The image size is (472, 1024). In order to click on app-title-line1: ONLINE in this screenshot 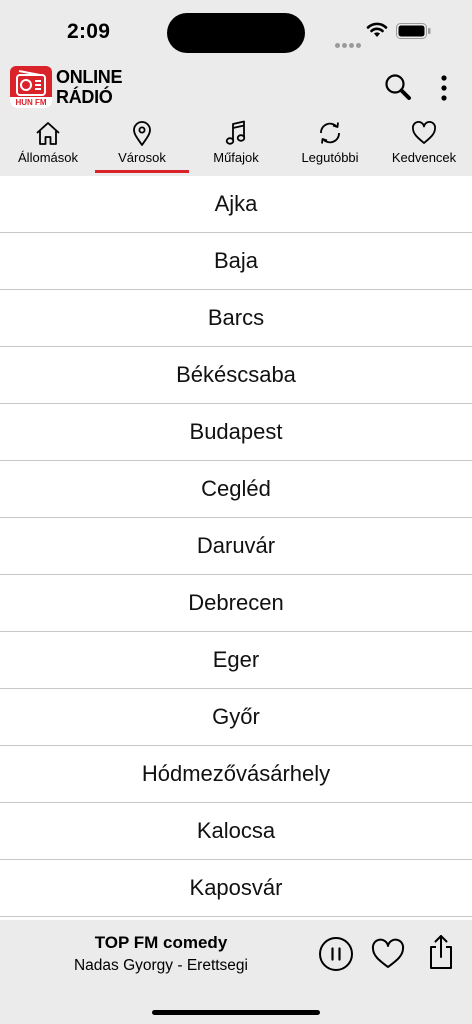, I will do `click(89, 77)`.